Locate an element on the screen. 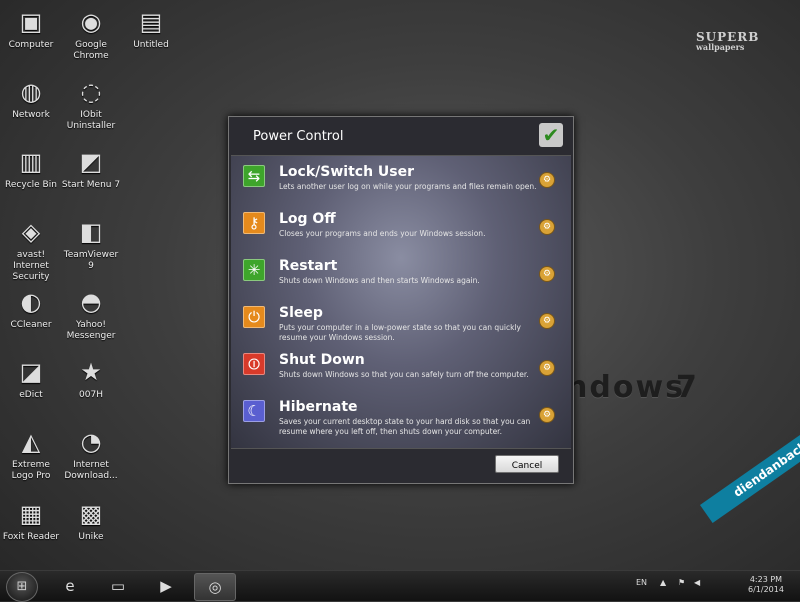 This screenshot has height=602, width=800. ccleaner-icon: ◐ is located at coordinates (31, 302).